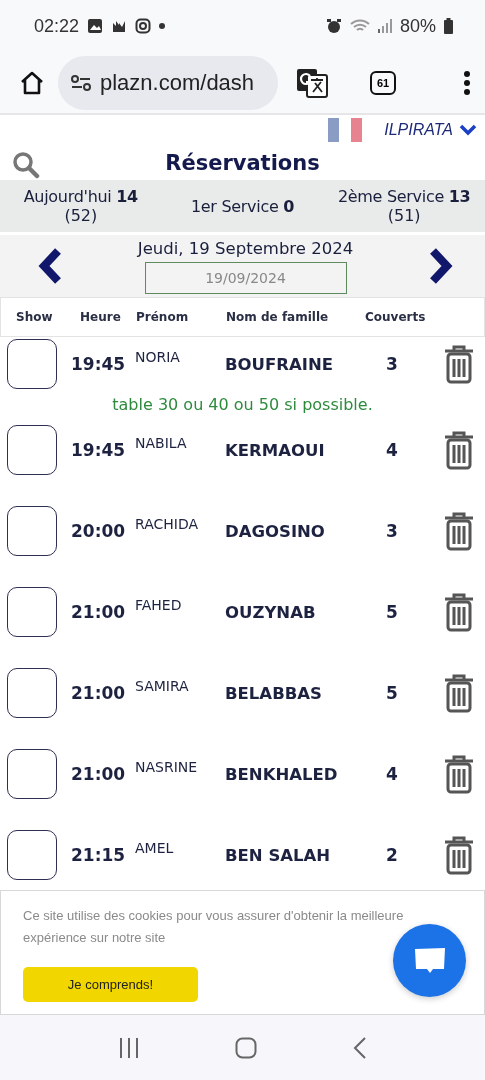  Describe the element at coordinates (26, 165) in the screenshot. I see `search-button` at that location.